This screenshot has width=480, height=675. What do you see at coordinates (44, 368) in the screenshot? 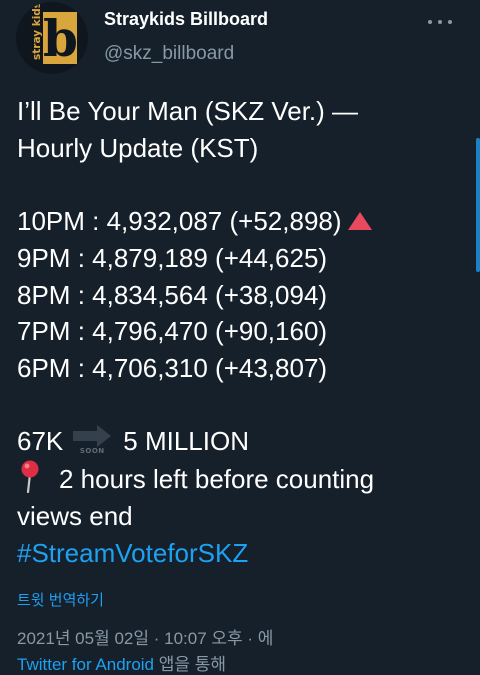
I see `hourly-time: 6PM` at bounding box center [44, 368].